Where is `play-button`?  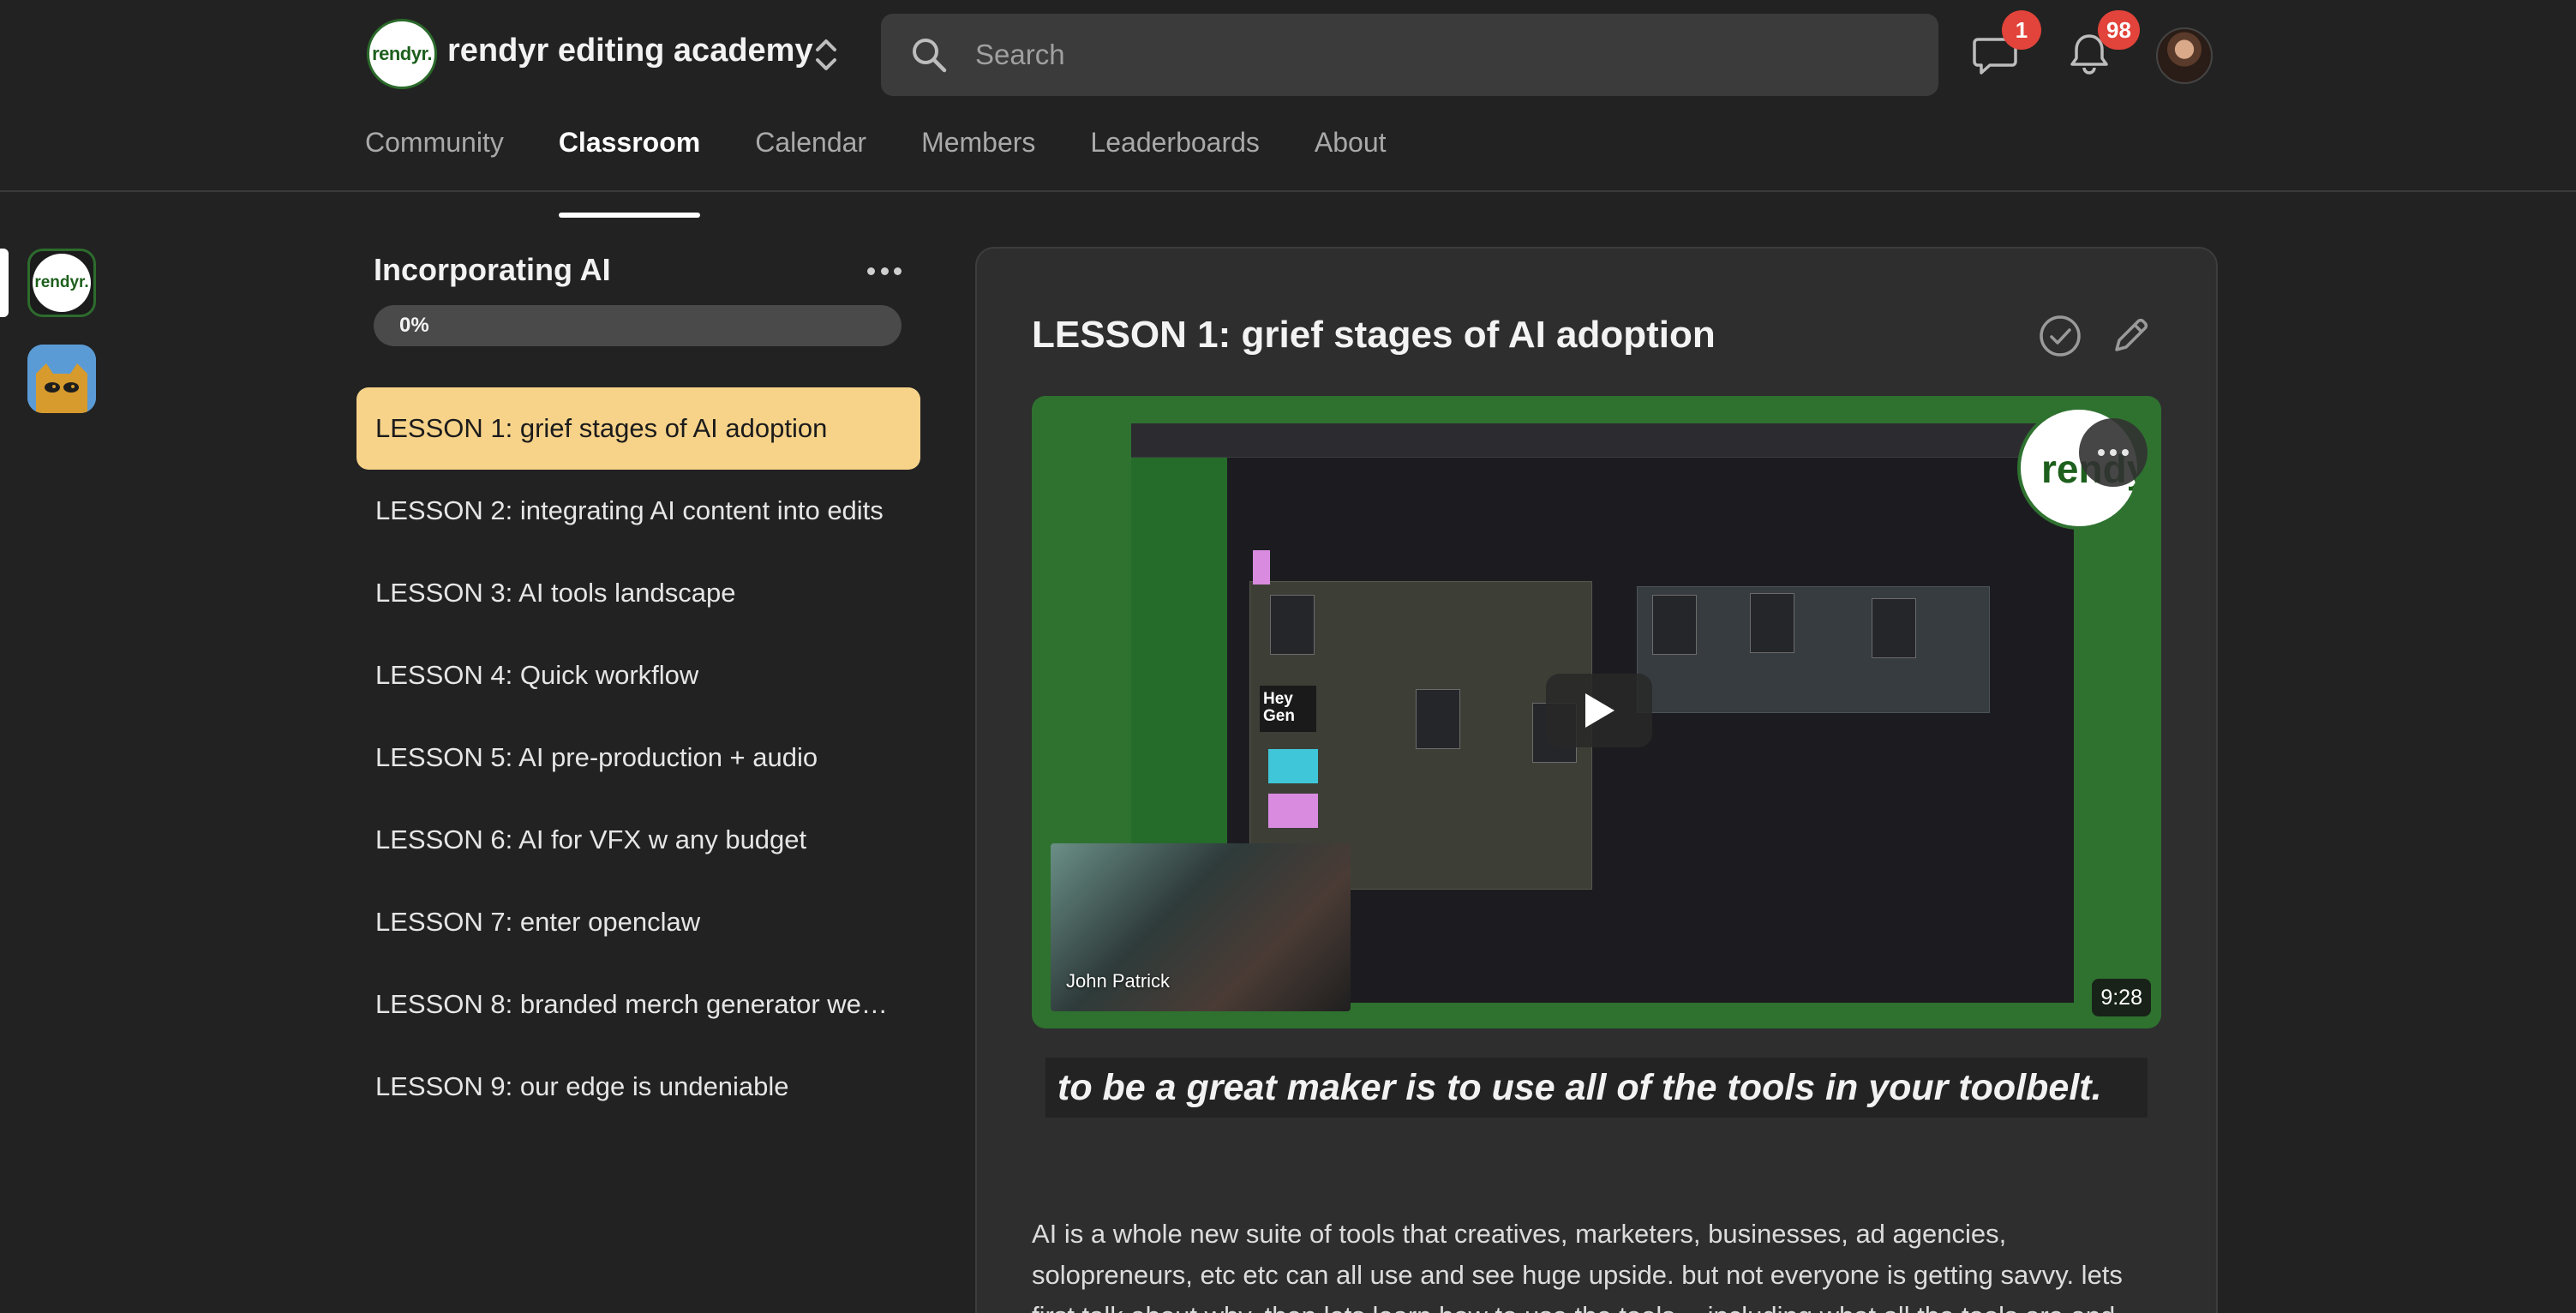 play-button is located at coordinates (1599, 710).